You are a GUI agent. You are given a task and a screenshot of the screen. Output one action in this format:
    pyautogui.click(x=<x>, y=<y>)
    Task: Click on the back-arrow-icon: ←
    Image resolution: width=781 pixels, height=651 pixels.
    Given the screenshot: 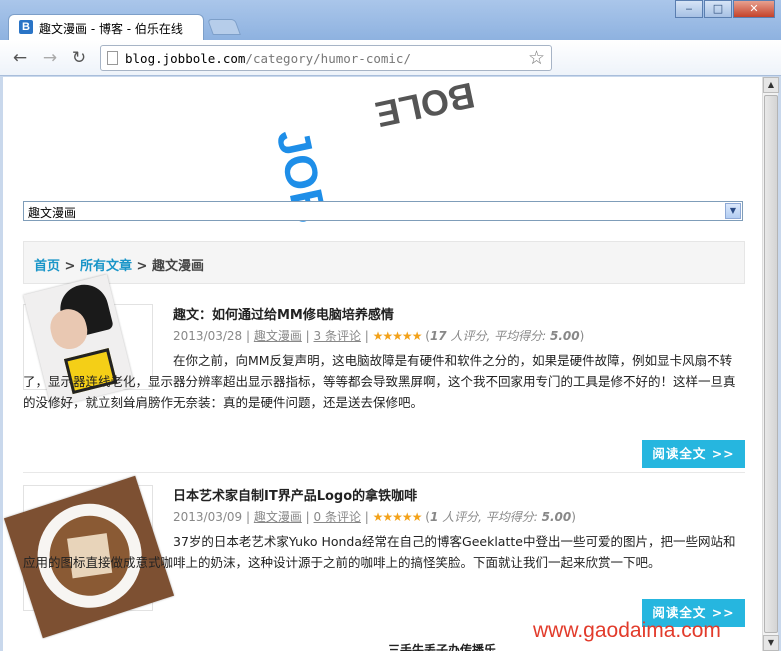 What is the action you would take?
    pyautogui.click(x=20, y=58)
    